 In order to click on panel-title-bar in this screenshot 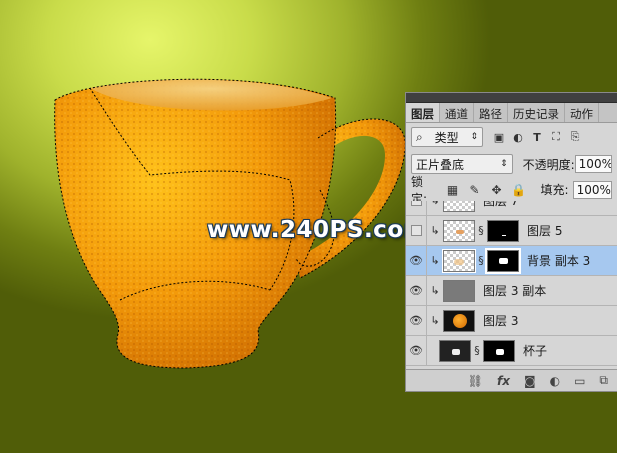, I will do `click(511, 98)`.